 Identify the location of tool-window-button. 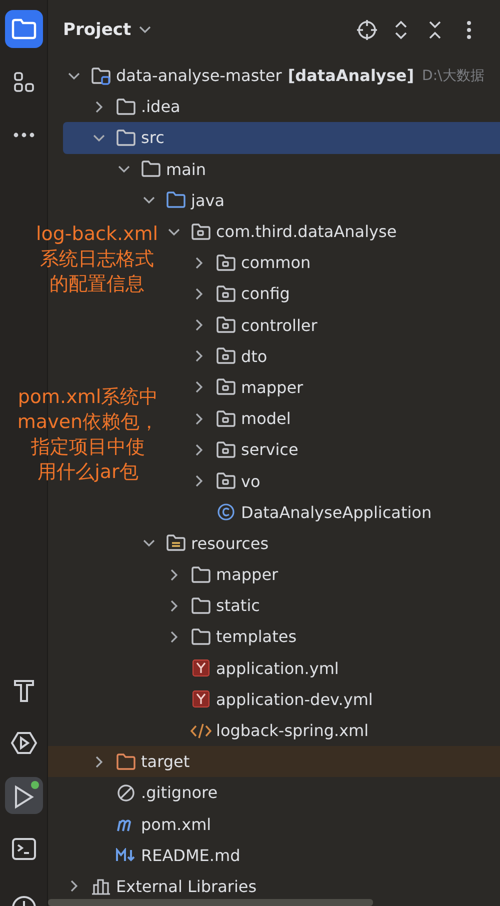
(23, 795).